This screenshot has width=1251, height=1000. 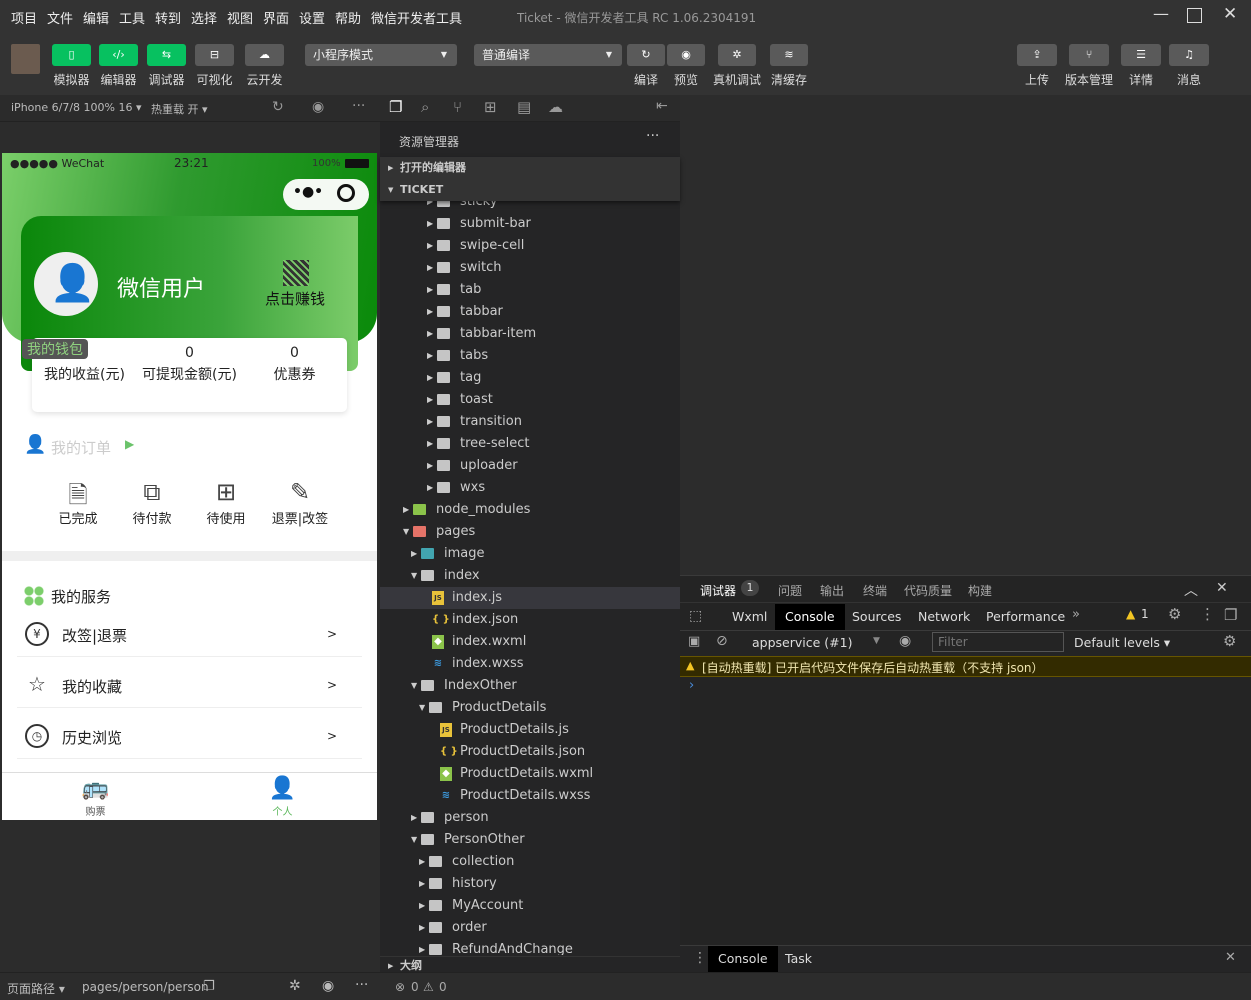 I want to click on tree-folder: ▶ tree-select, so click(x=530, y=444).